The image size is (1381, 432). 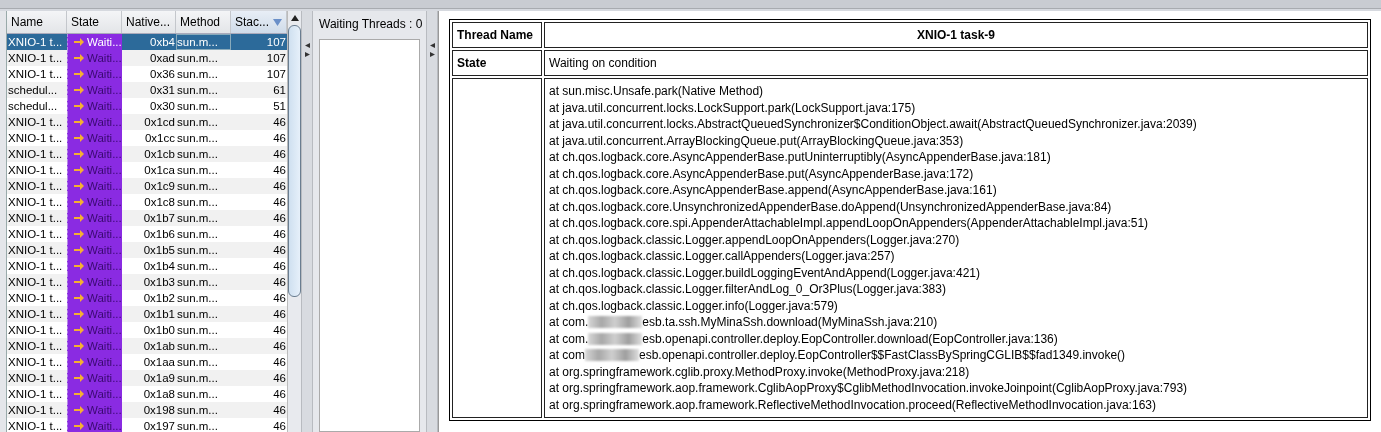 What do you see at coordinates (147, 186) in the screenshot?
I see `thread-row: XNIO-1 t... Waiti... 0x1c9 sun.m... 46` at bounding box center [147, 186].